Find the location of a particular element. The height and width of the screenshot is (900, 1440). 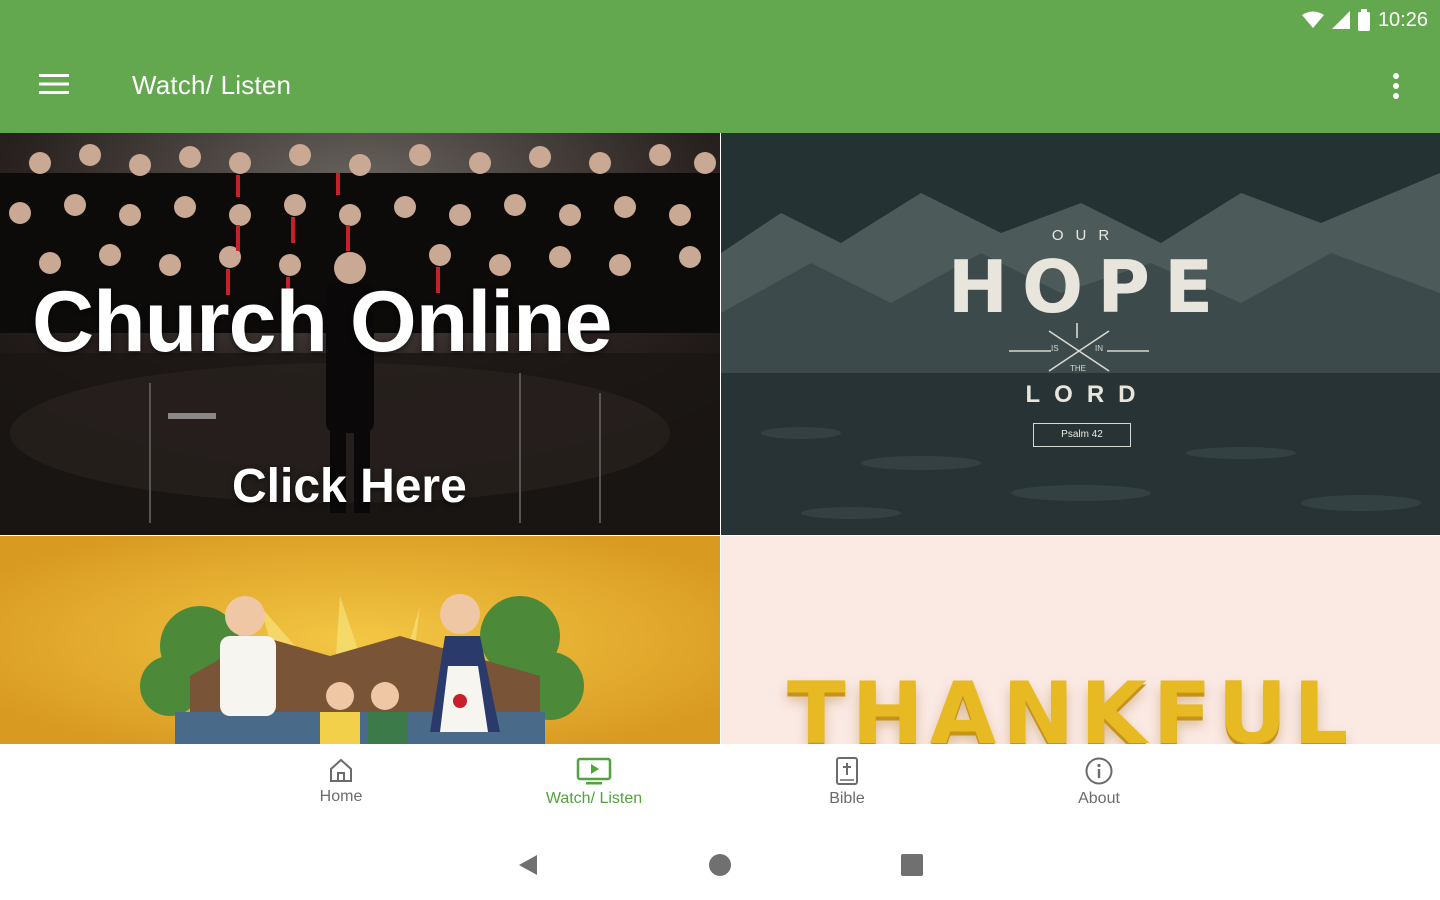

overflow-menu-button is located at coordinates (1396, 86).